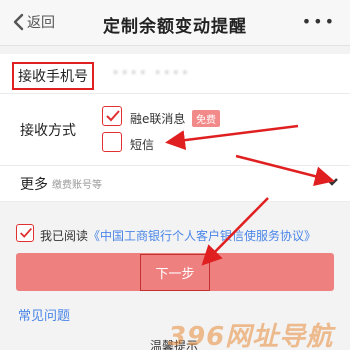  I want to click on agreement-prefix: 我已阅读, so click(64, 236).